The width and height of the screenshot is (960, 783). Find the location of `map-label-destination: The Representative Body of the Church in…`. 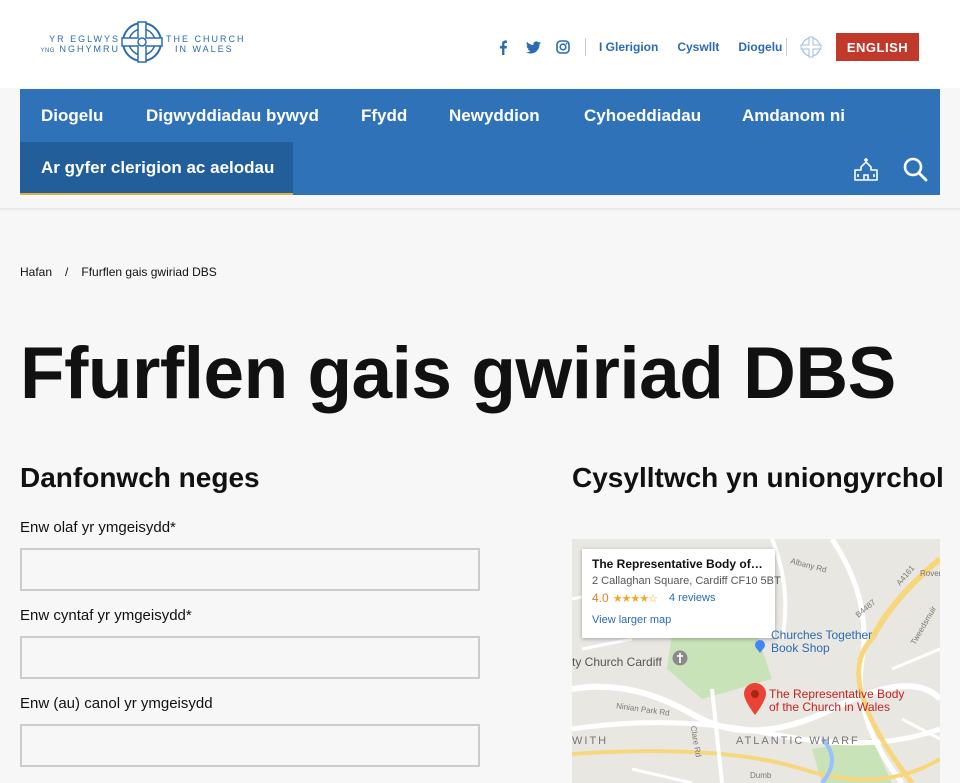

map-label-destination: The Representative Body of the Church in… is located at coordinates (836, 701).